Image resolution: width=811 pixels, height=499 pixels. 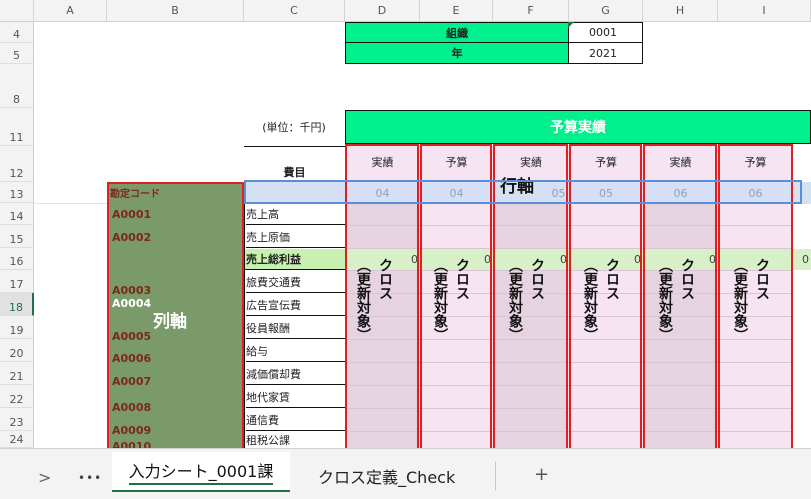 What do you see at coordinates (70, 11) in the screenshot?
I see `column-header-a: A` at bounding box center [70, 11].